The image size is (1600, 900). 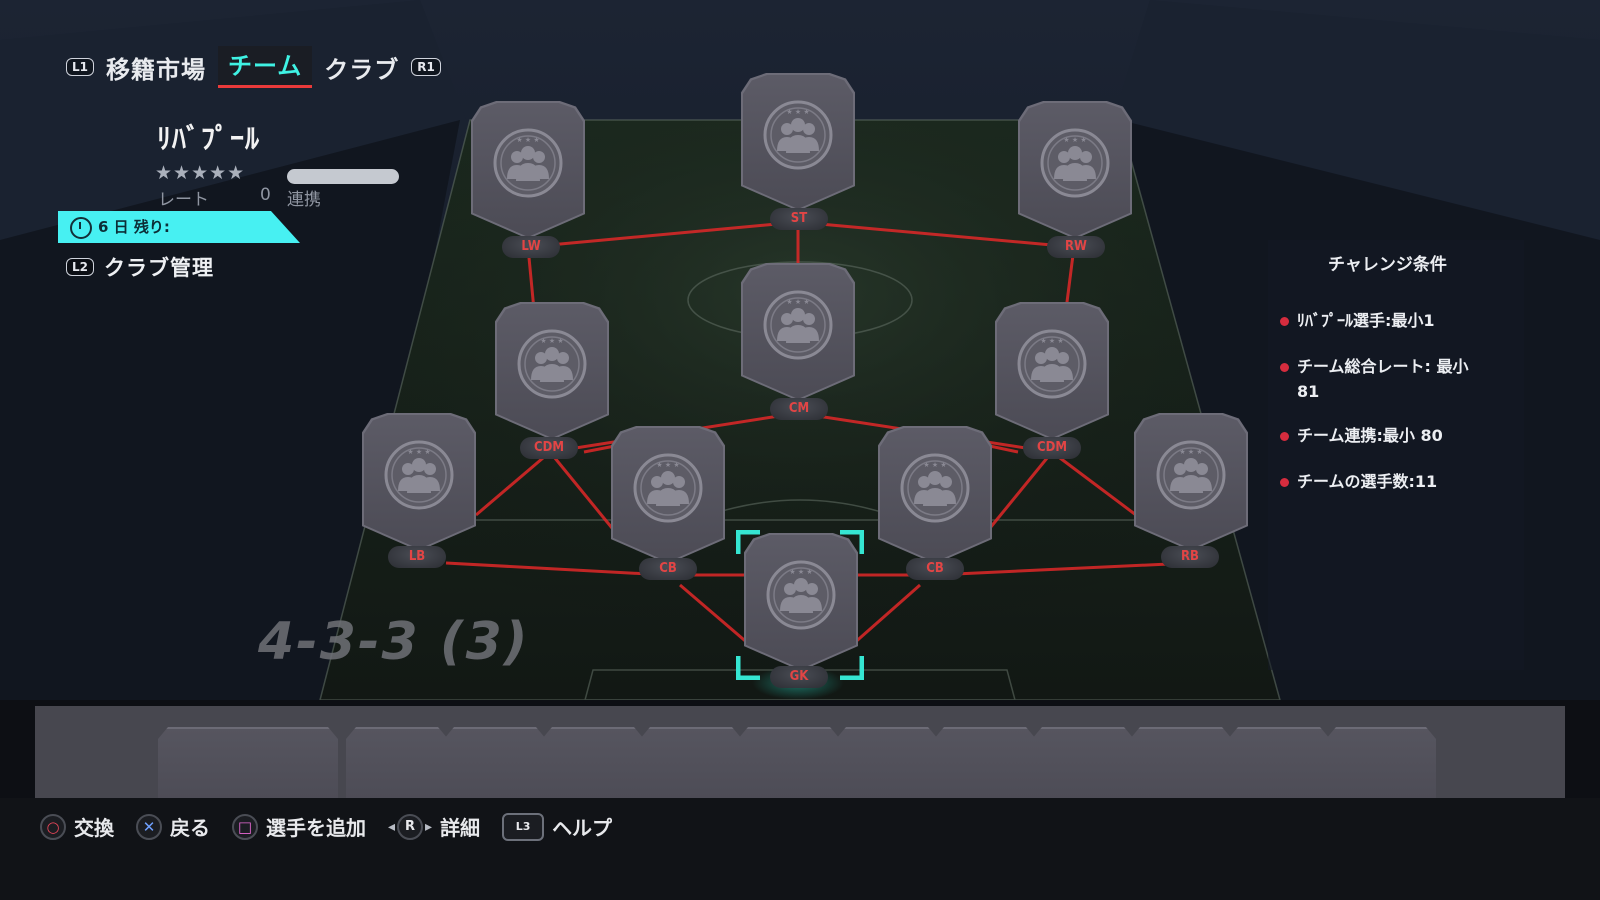 What do you see at coordinates (1361, 435) in the screenshot?
I see `requirement-item: チーム連携:最小 80` at bounding box center [1361, 435].